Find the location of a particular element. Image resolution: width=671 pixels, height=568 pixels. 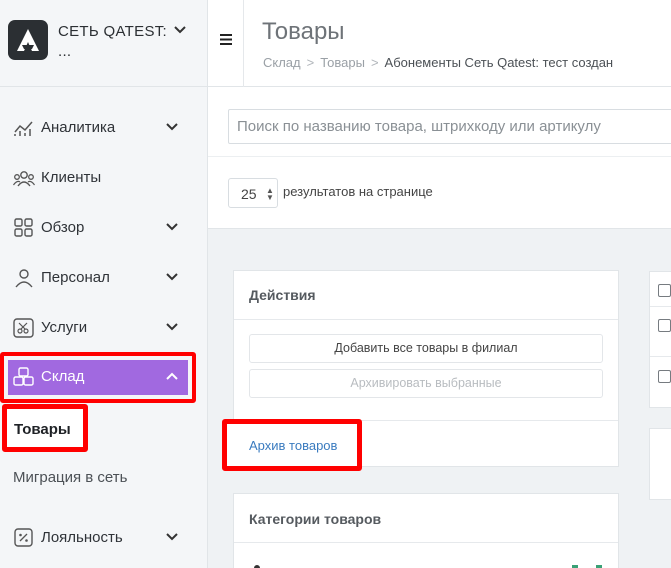

staff-icon is located at coordinates (24, 278).